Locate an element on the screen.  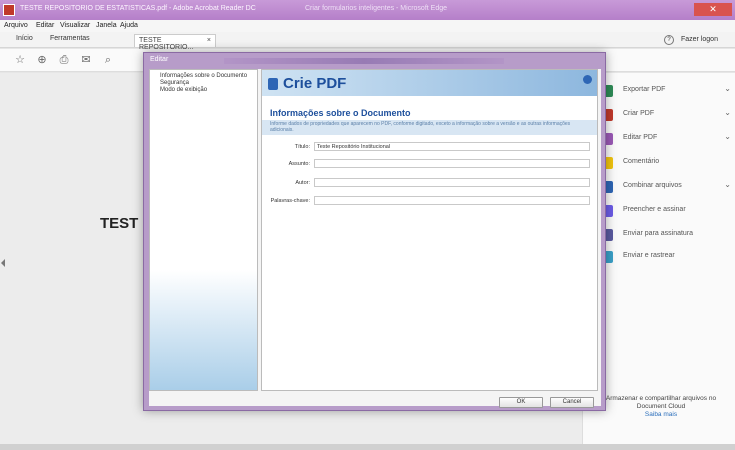
menu-arquivo: Arquivo is located at coordinates (16, 25).